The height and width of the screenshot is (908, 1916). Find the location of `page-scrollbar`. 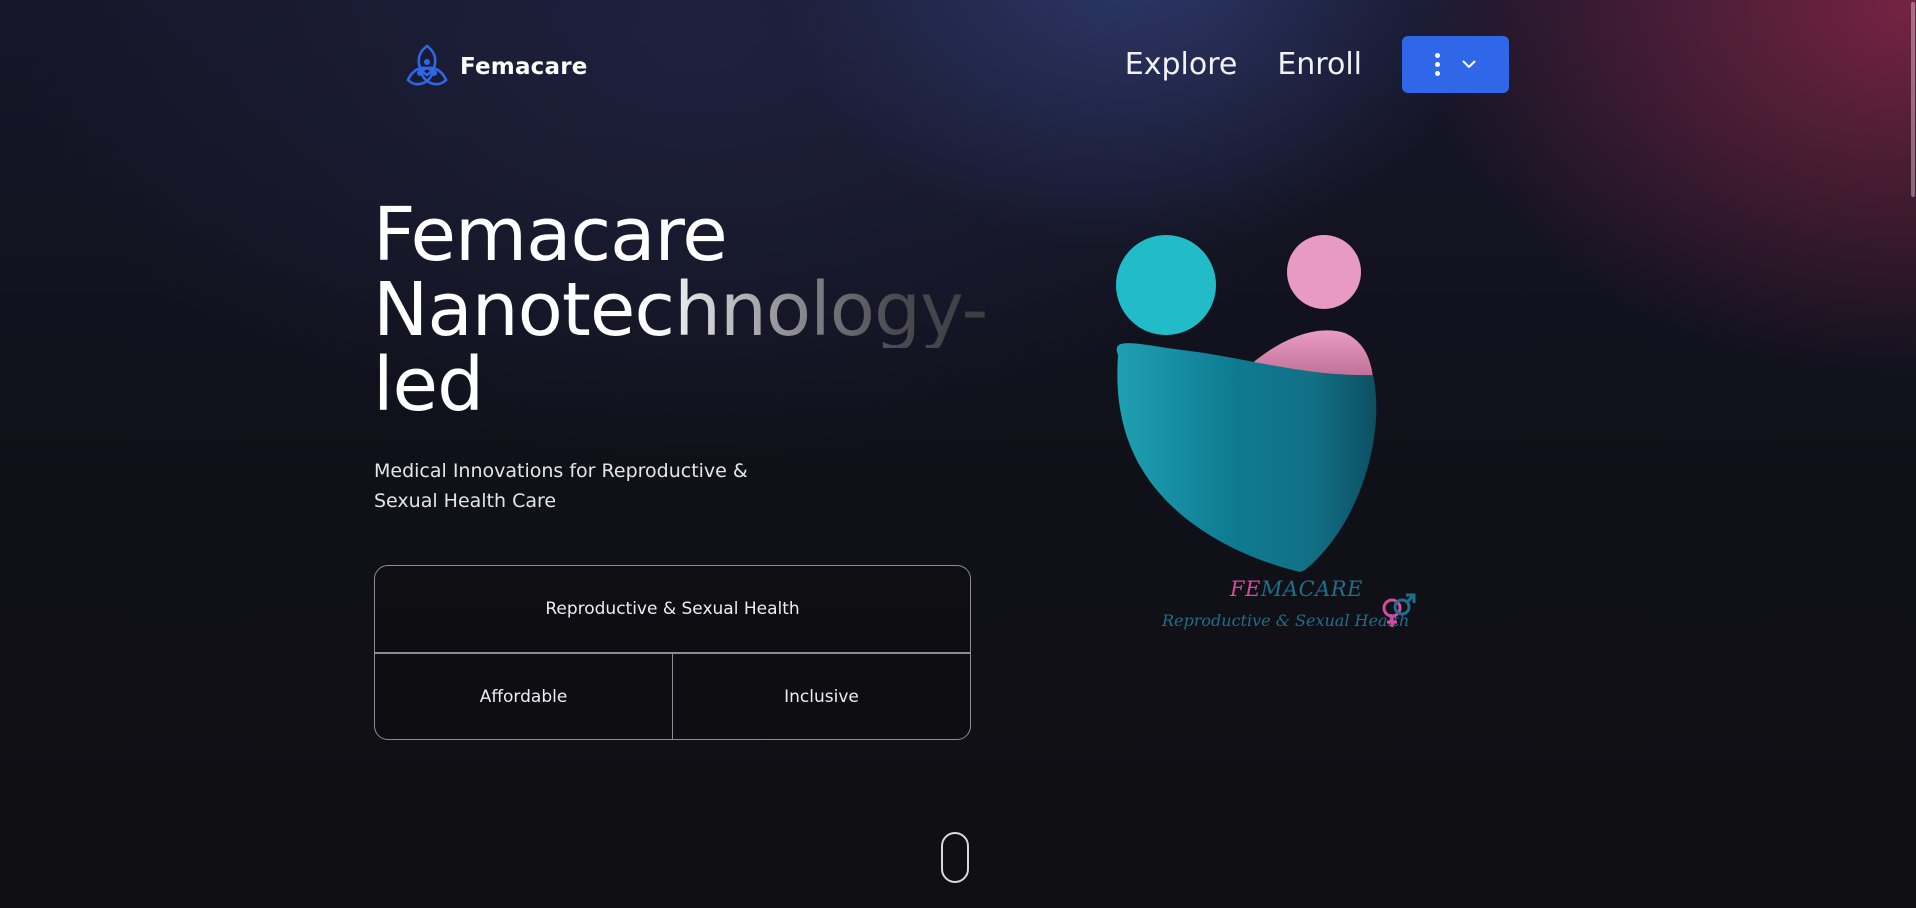

page-scrollbar is located at coordinates (1912, 454).